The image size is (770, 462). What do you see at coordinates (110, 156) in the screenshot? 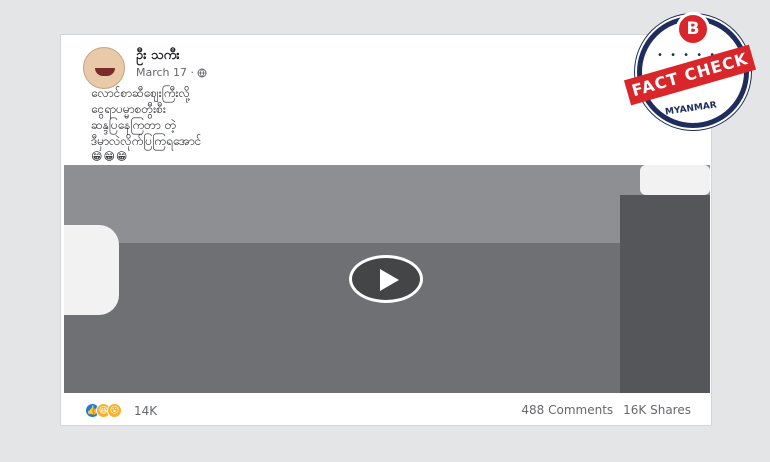
I see `post-emojis: 😁😁😁` at bounding box center [110, 156].